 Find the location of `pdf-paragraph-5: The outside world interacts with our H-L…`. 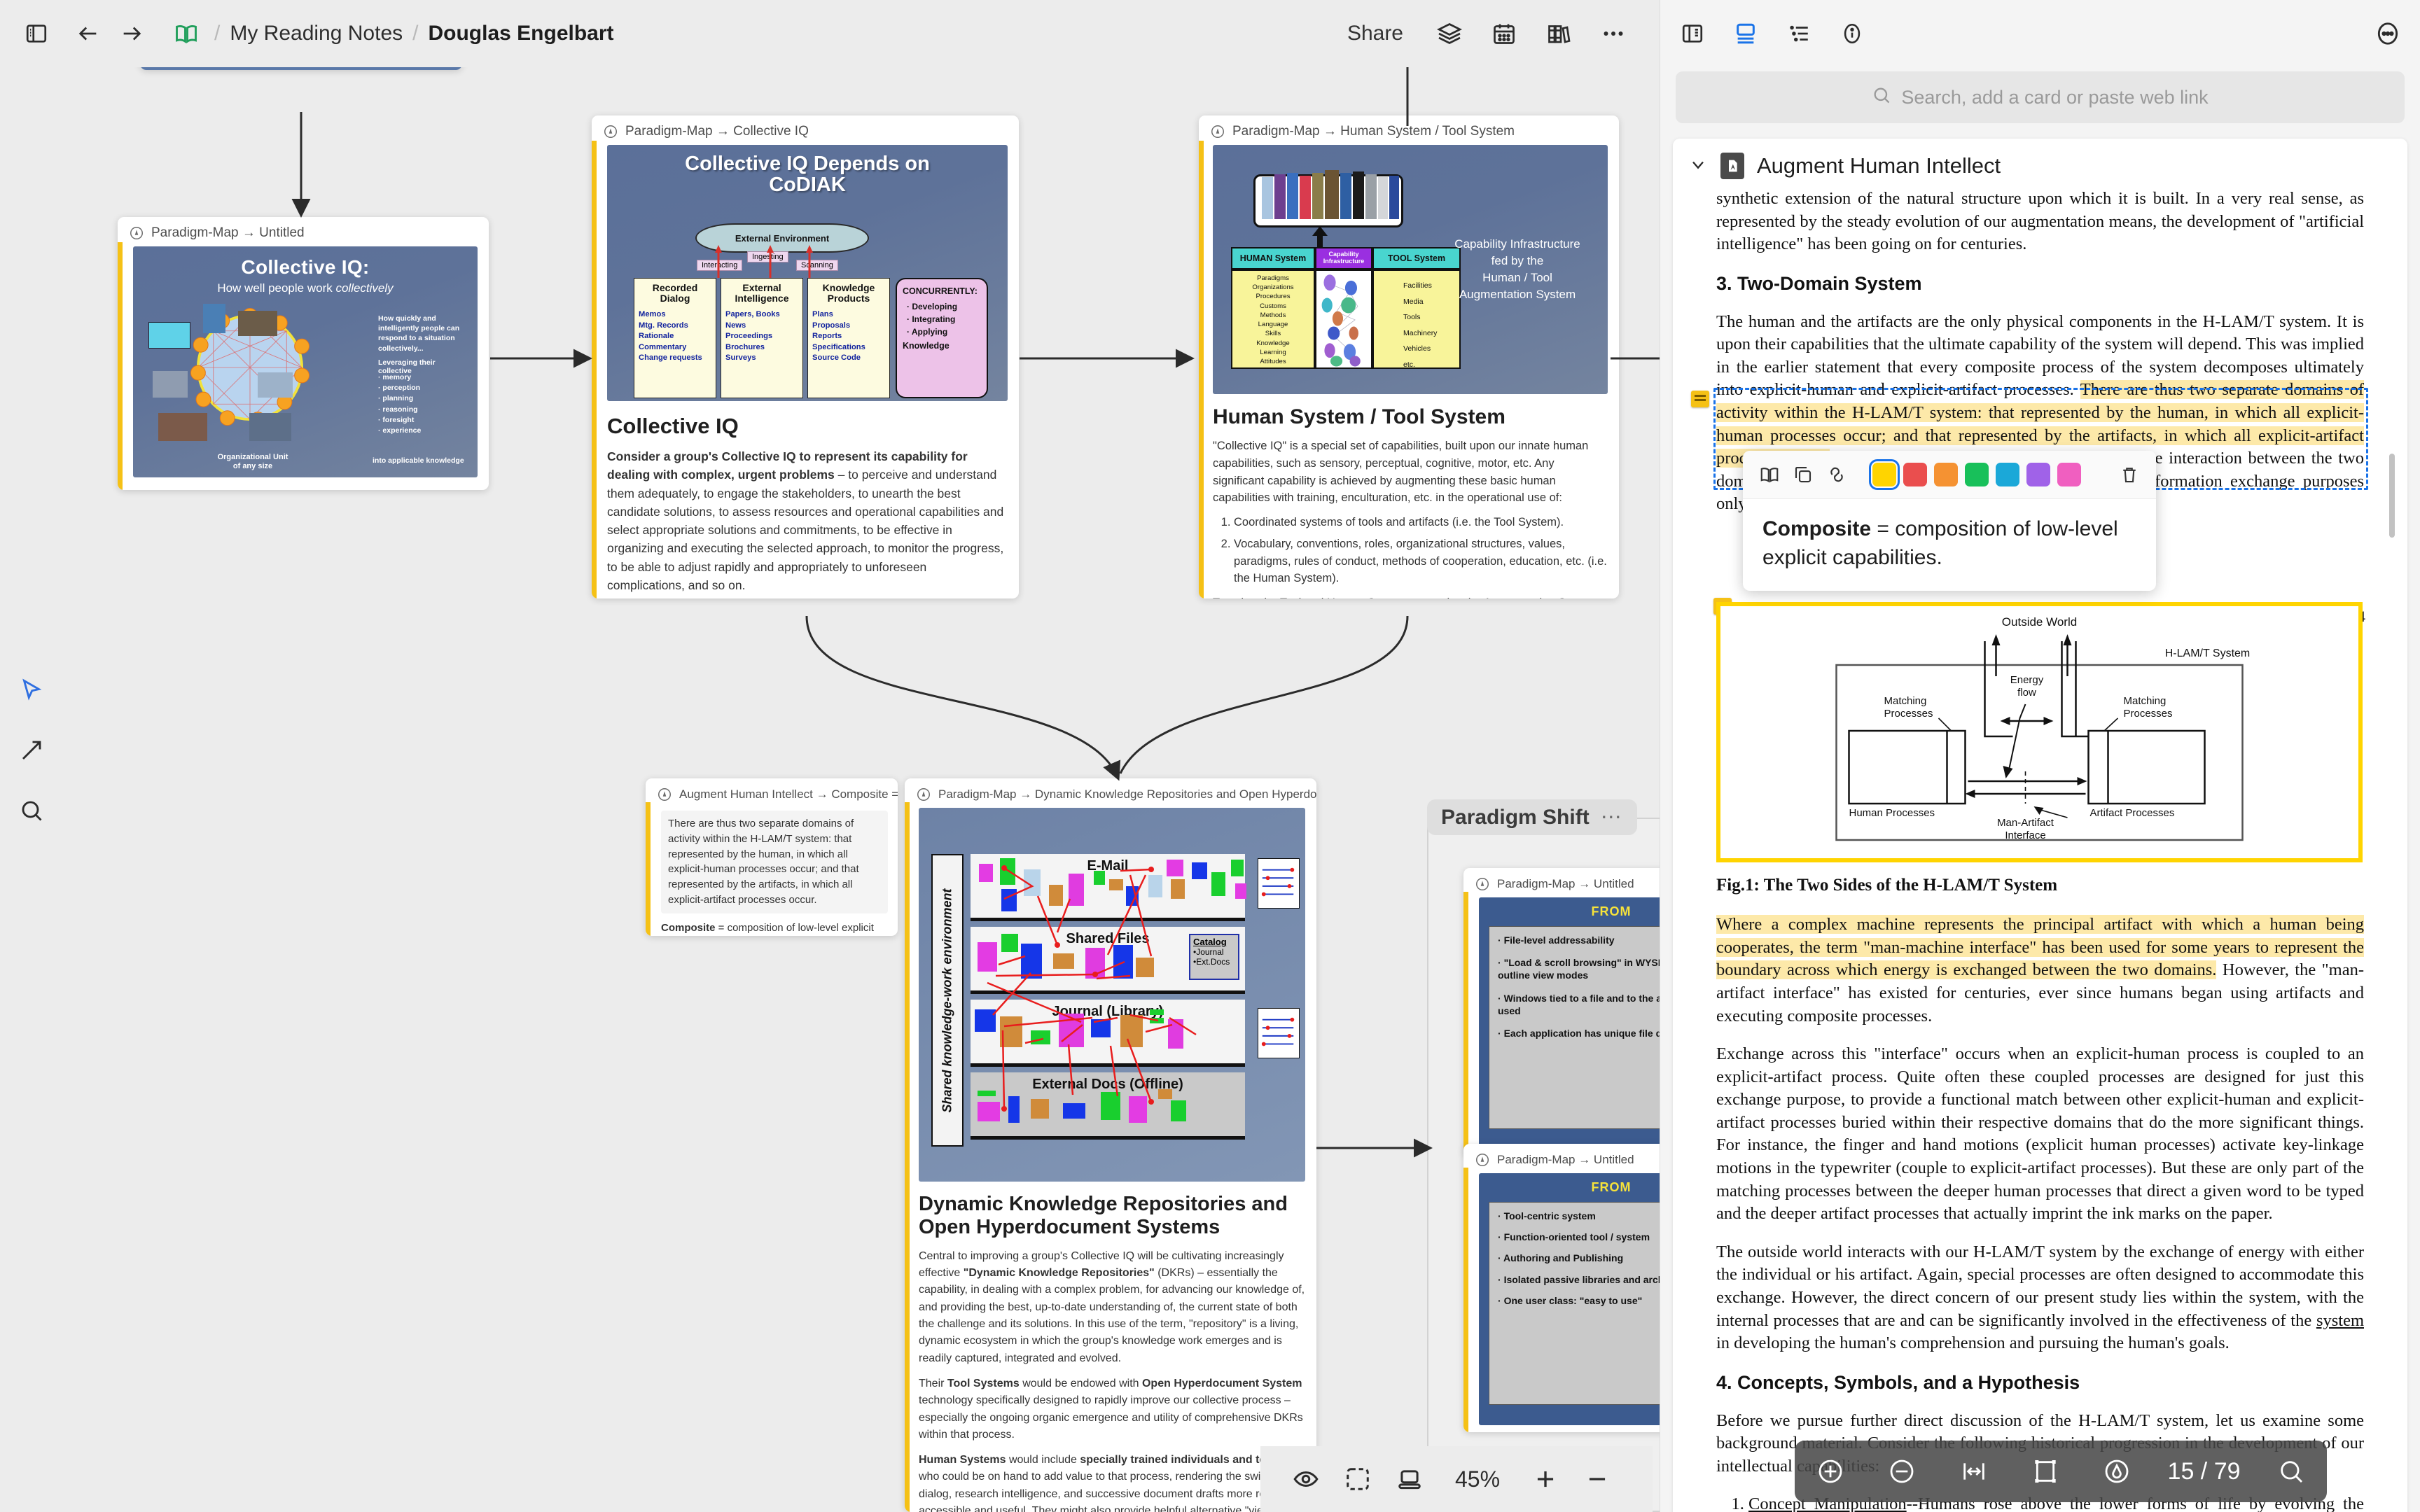

pdf-paragraph-5: The outside world interacts with our H-L… is located at coordinates (2040, 1297).